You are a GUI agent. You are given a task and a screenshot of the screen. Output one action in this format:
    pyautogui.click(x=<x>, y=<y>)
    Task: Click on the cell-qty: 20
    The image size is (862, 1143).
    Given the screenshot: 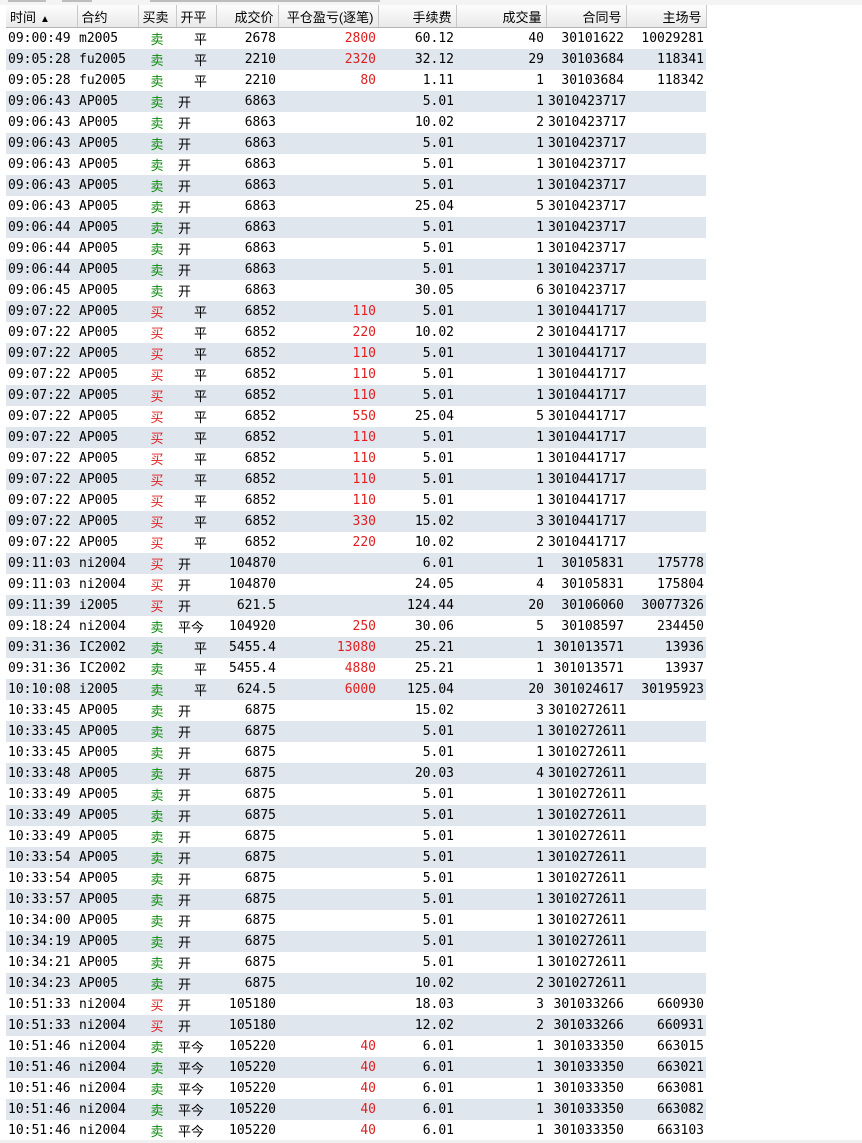 What is the action you would take?
    pyautogui.click(x=501, y=689)
    